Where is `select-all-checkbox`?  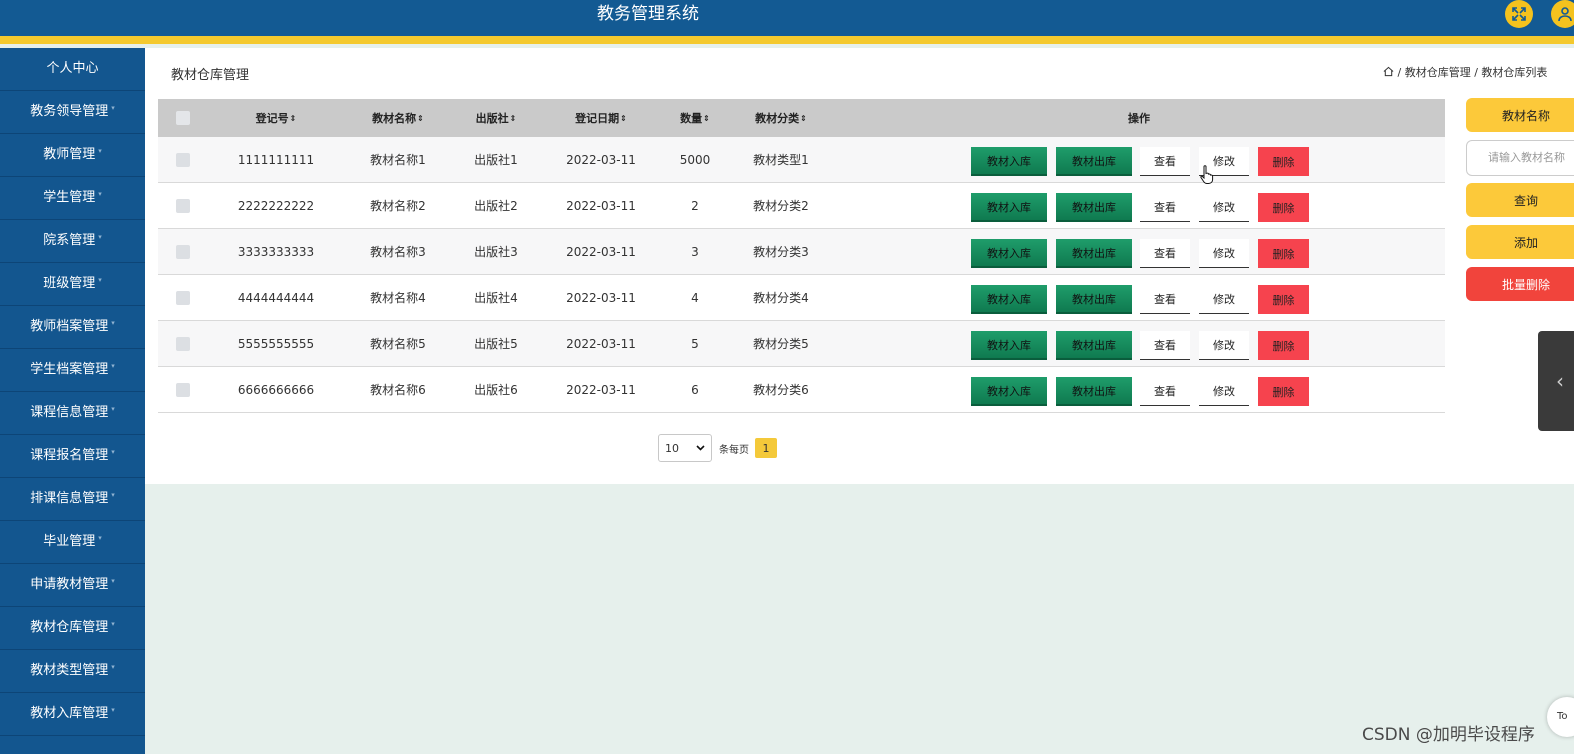
select-all-checkbox is located at coordinates (183, 118).